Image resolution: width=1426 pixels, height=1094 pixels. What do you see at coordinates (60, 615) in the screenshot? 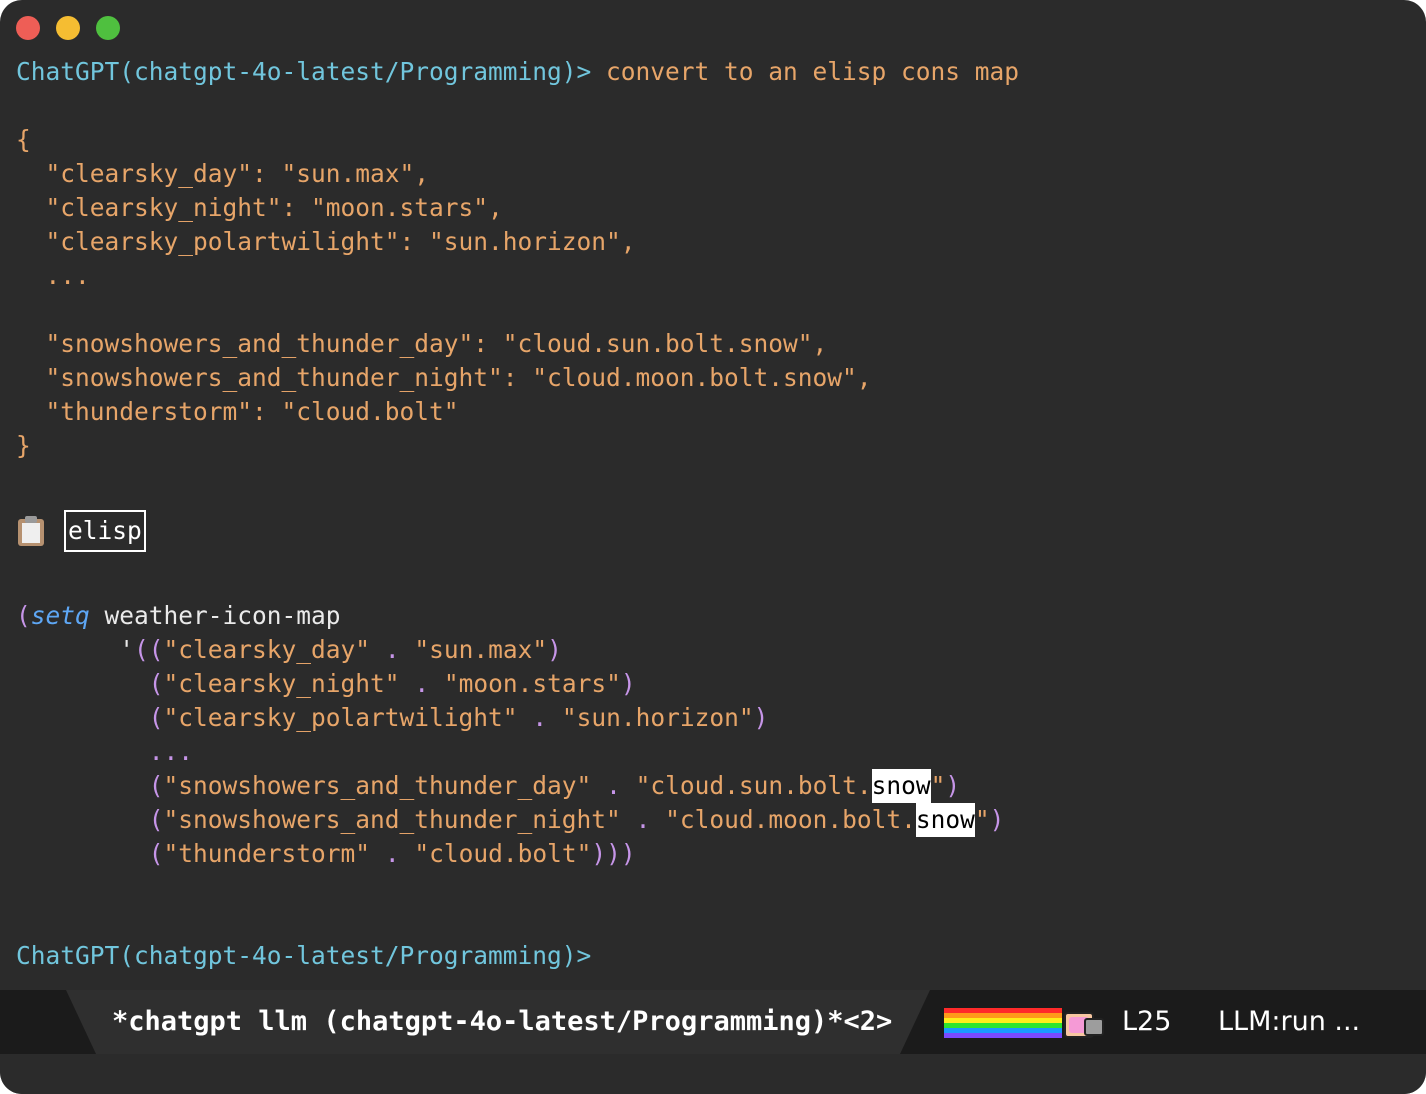
I see `setq-keyword: setq` at bounding box center [60, 615].